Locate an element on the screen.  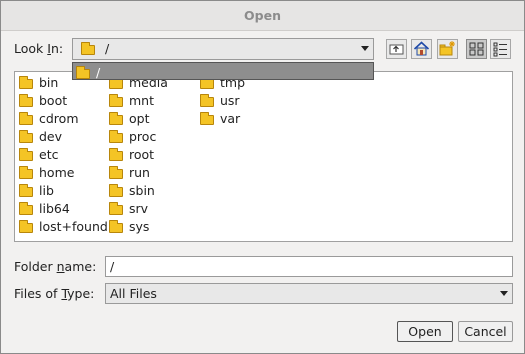
home-icon is located at coordinates (421, 48).